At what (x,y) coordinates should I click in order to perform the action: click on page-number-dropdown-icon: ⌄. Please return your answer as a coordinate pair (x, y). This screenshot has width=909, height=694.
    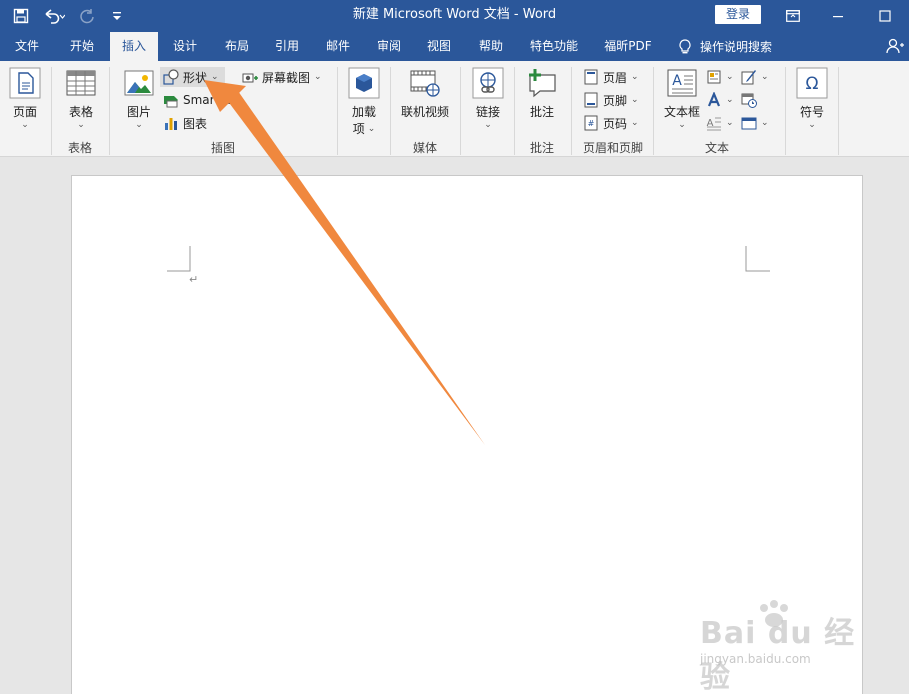
    Looking at the image, I should click on (635, 123).